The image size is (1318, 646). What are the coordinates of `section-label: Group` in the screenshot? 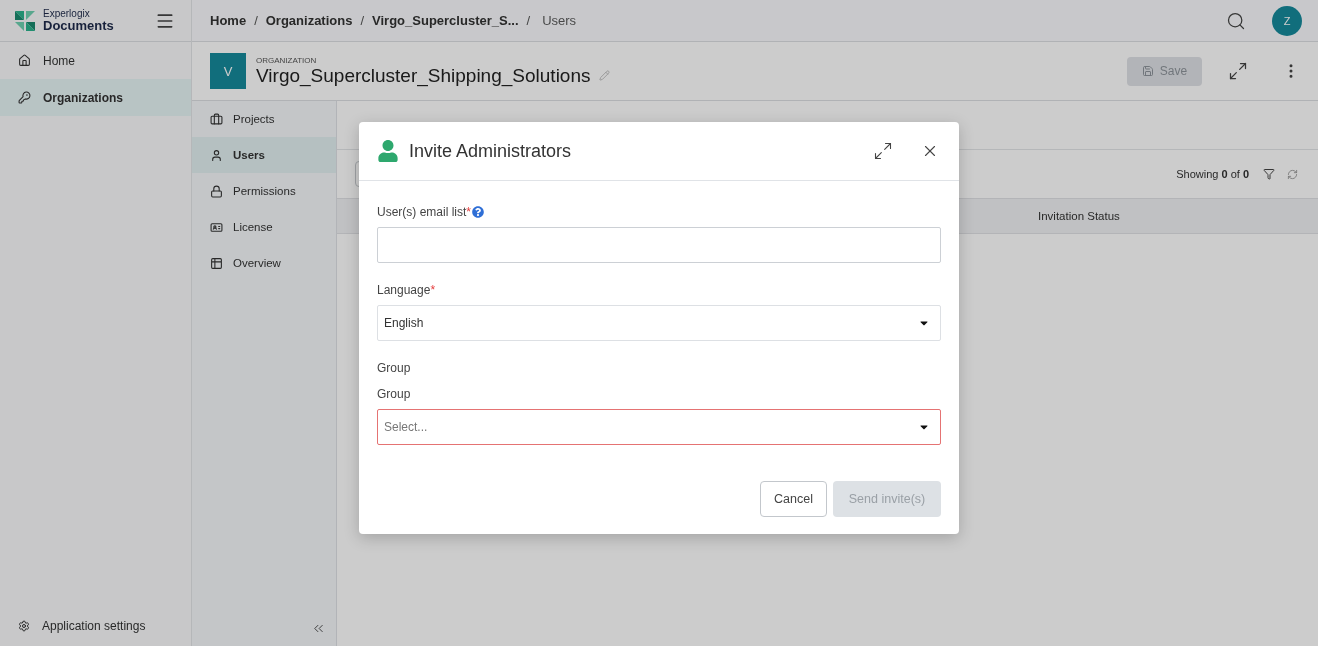 It's located at (394, 368).